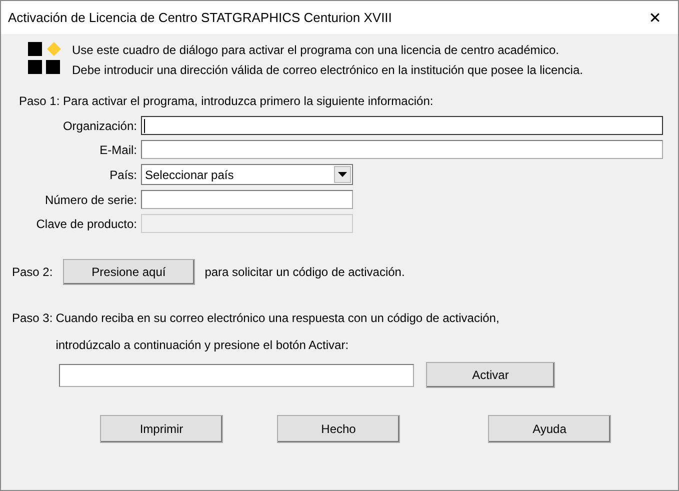 The image size is (679, 491). Describe the element at coordinates (327, 70) in the screenshot. I see `info-text: Debe introducir una dirección válida de correo electrónico en la institución que posee la licencia.` at that location.